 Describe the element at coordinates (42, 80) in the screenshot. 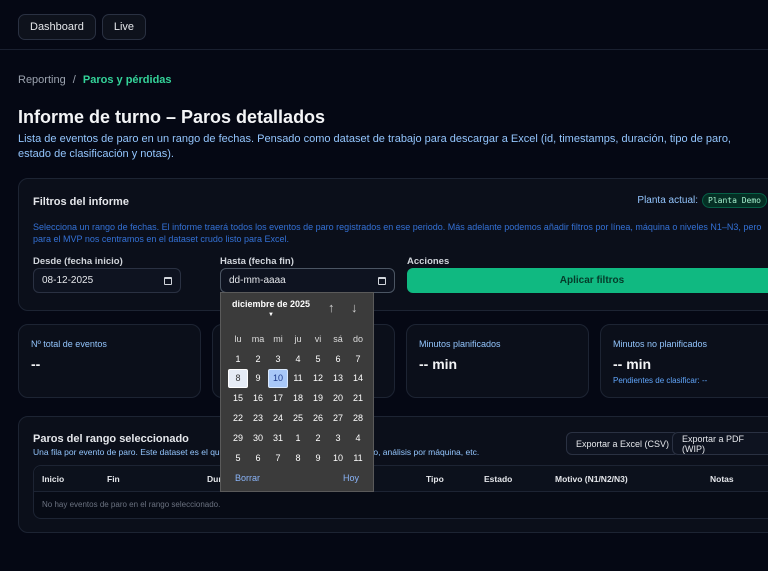

I see `breadcrumb-parent: Reporting` at that location.